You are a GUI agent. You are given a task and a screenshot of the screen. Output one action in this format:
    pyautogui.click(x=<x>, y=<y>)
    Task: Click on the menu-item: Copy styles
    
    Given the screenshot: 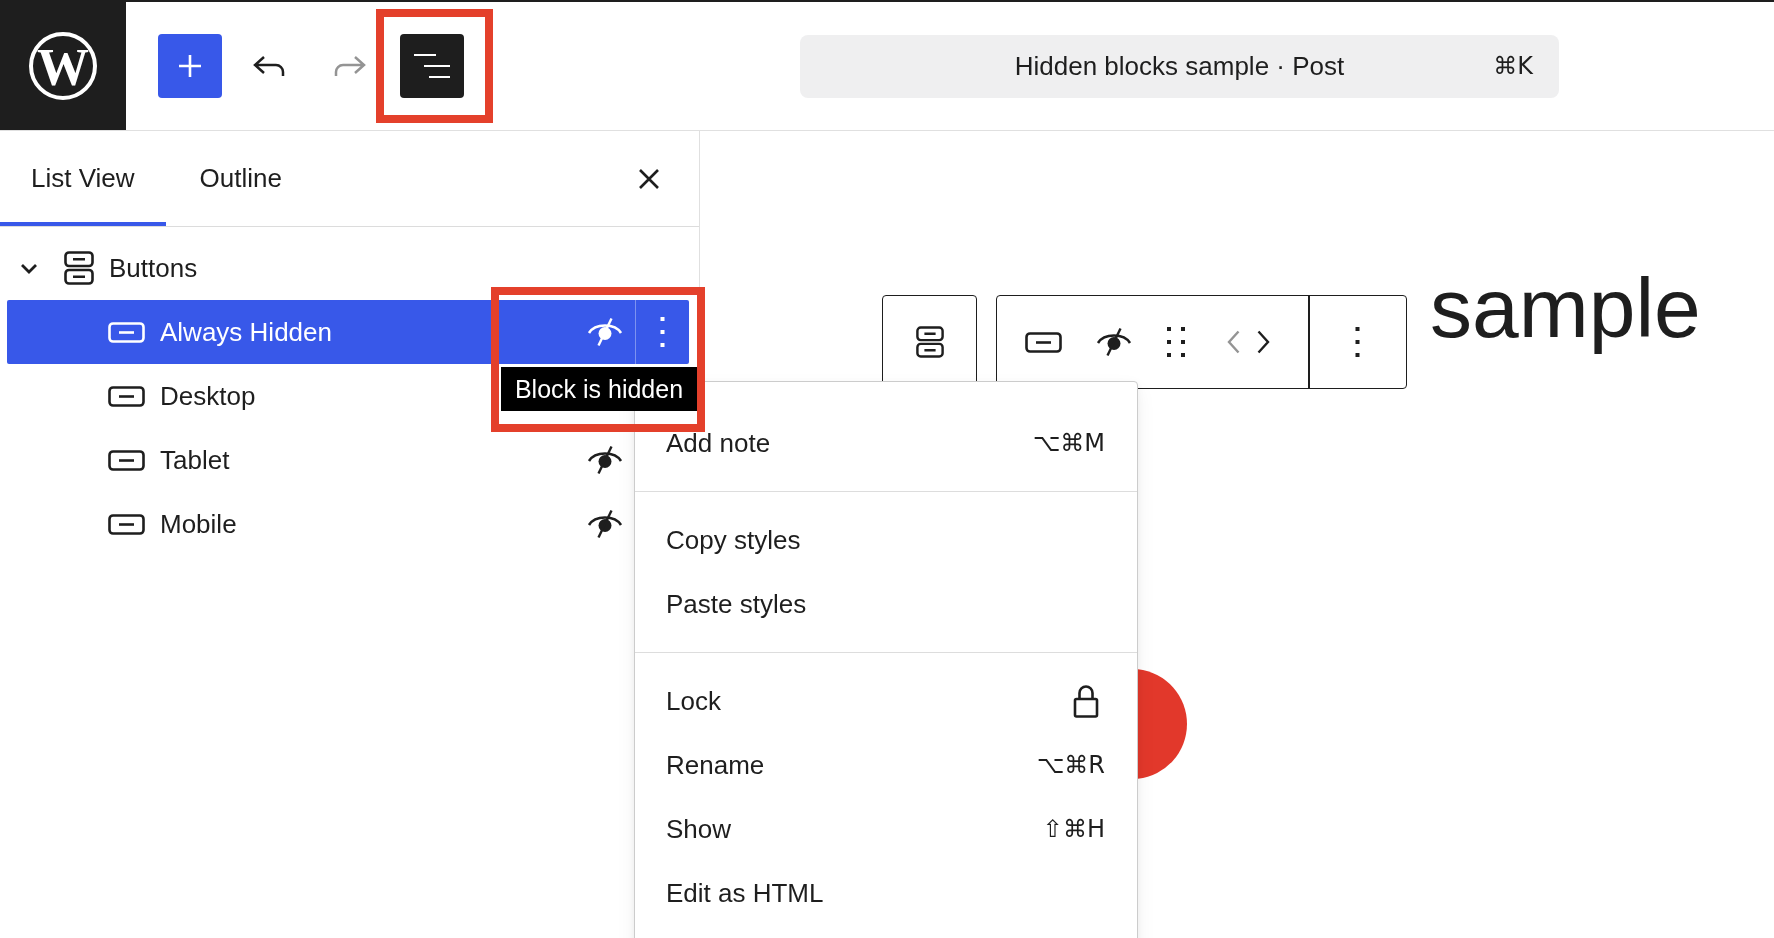 What is the action you would take?
    pyautogui.click(x=886, y=540)
    